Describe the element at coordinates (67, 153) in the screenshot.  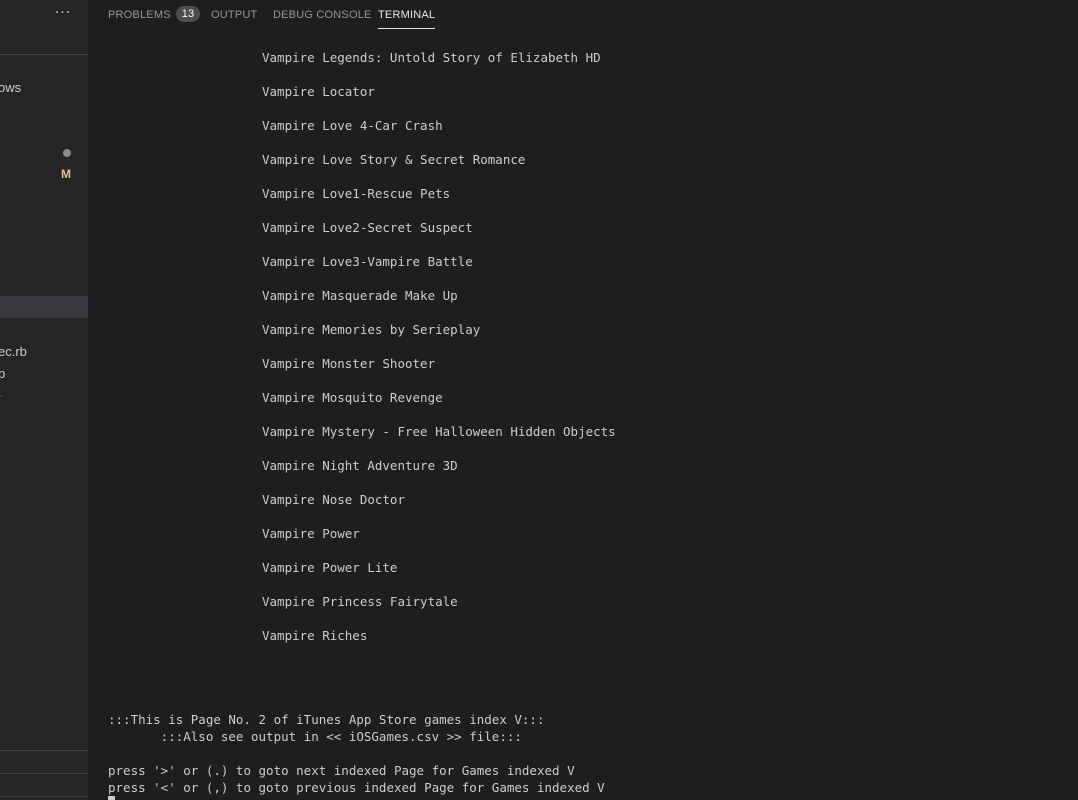
I see `unsaved-dot-icon` at that location.